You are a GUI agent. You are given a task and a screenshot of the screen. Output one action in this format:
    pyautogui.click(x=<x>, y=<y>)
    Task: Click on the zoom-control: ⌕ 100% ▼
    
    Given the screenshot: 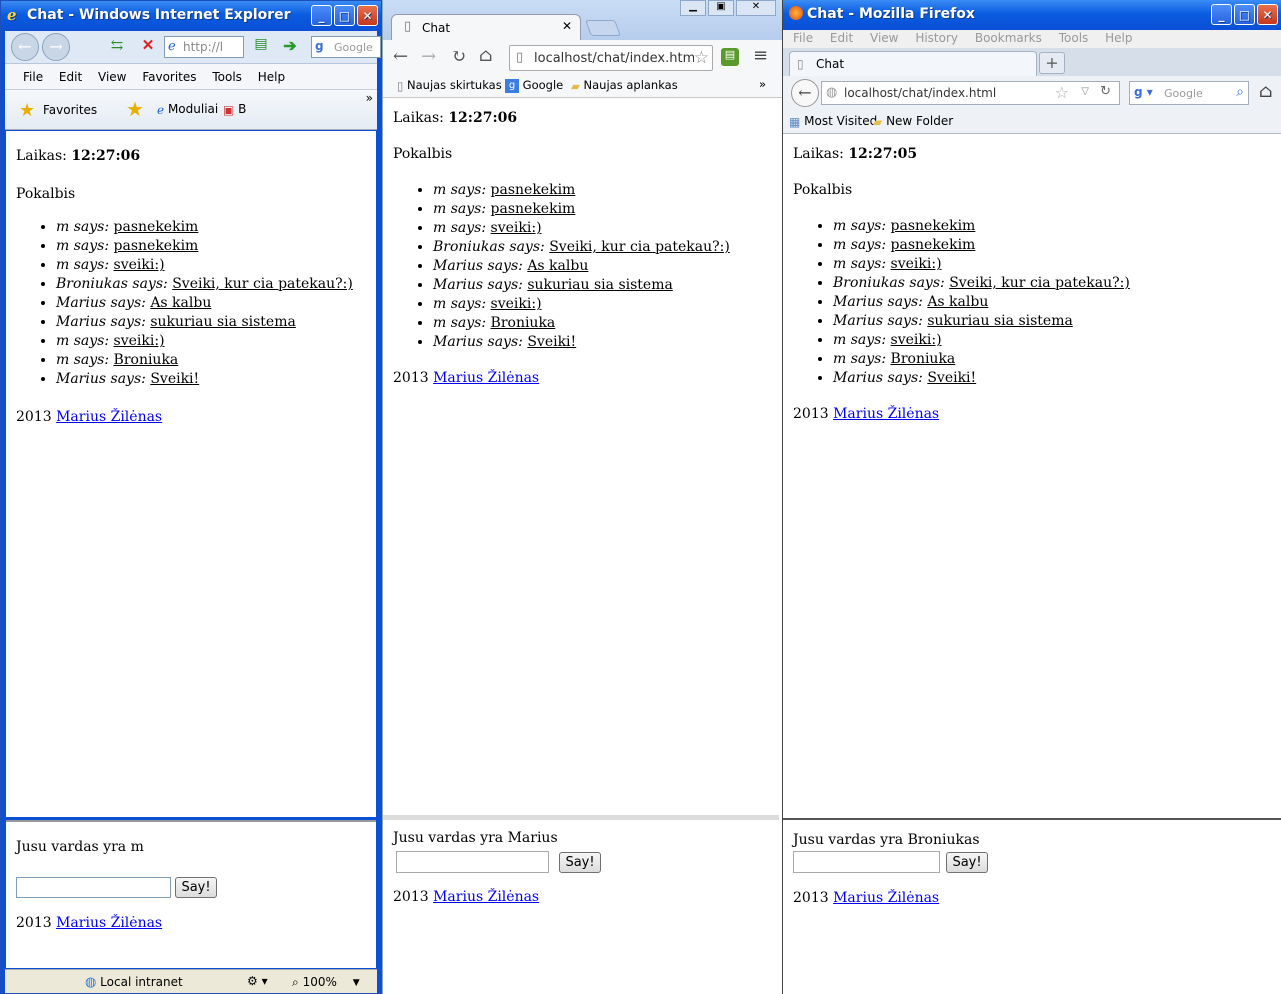 What is the action you would take?
    pyautogui.click(x=326, y=982)
    